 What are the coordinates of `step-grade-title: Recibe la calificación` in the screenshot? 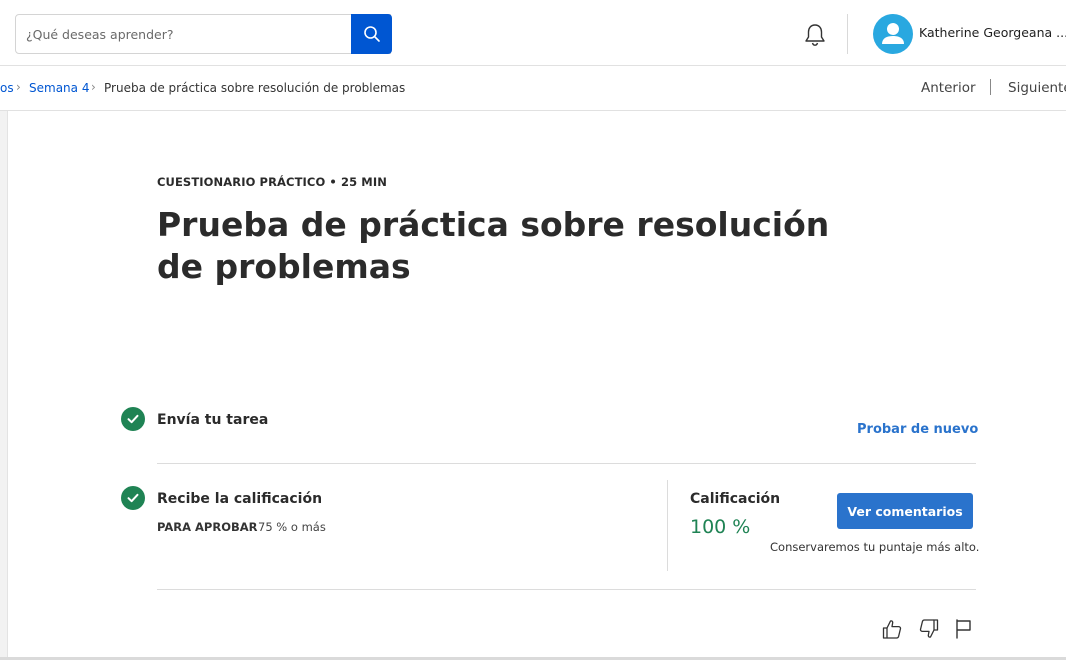 It's located at (240, 499).